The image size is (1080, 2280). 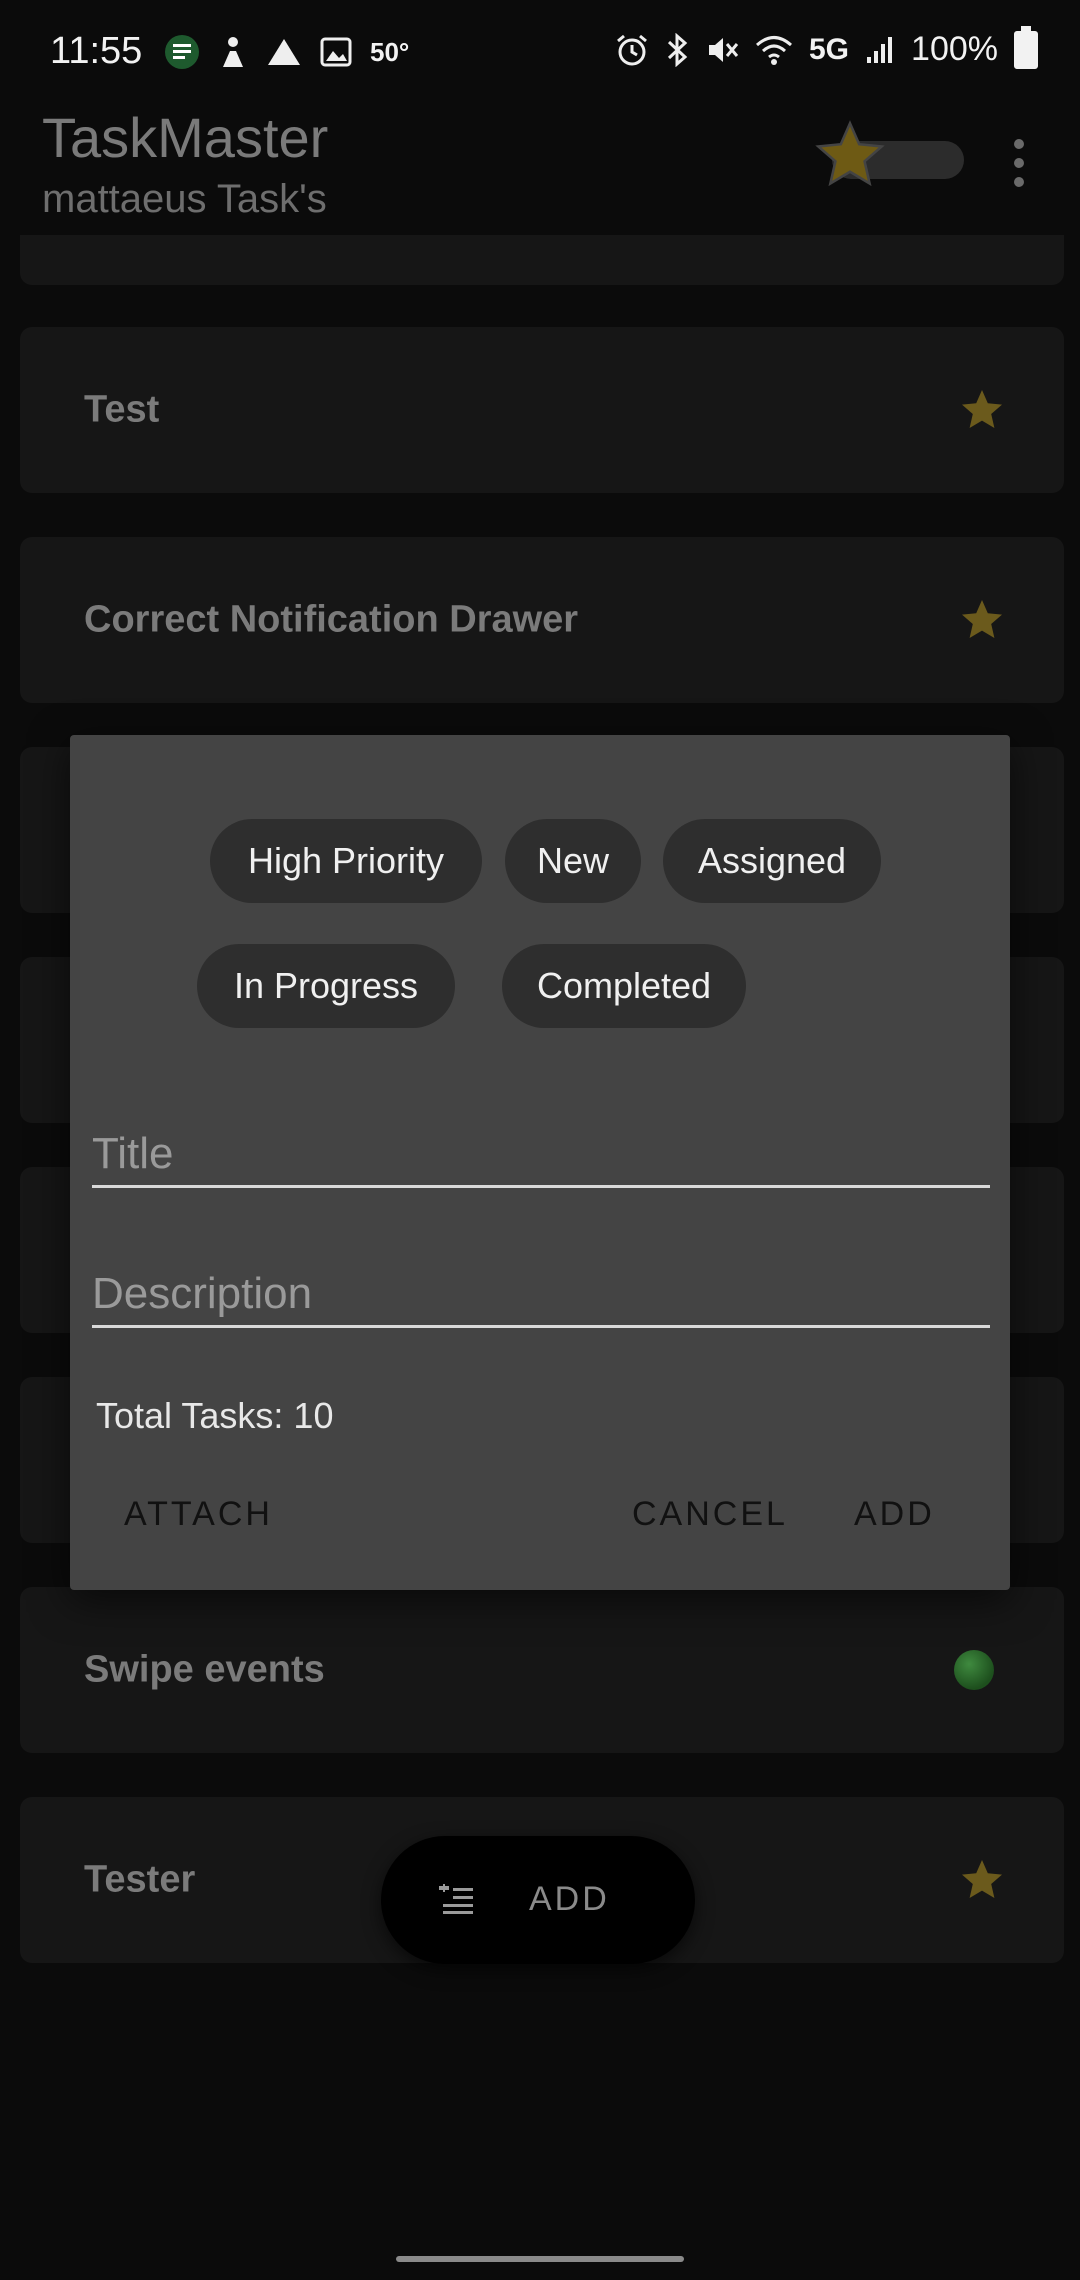 What do you see at coordinates (185, 137) in the screenshot?
I see `app-title: TaskMaster` at bounding box center [185, 137].